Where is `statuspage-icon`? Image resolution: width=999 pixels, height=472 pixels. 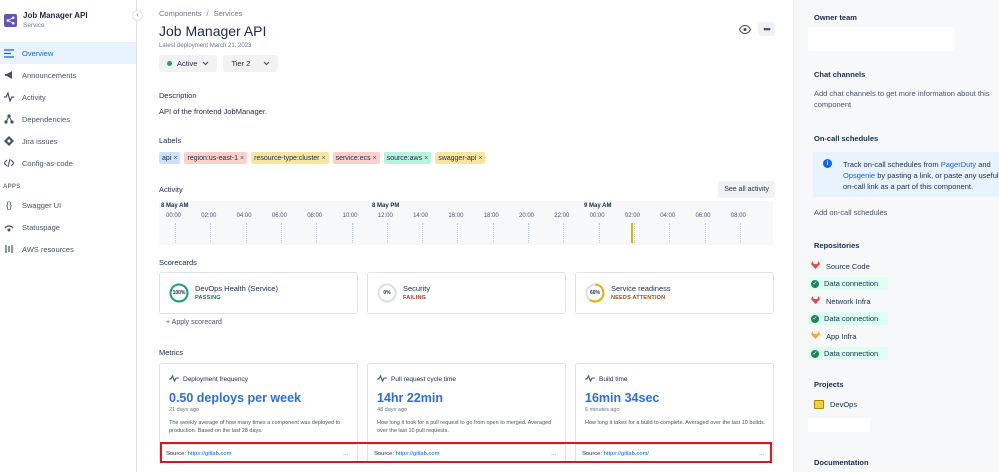 statuspage-icon is located at coordinates (9, 227).